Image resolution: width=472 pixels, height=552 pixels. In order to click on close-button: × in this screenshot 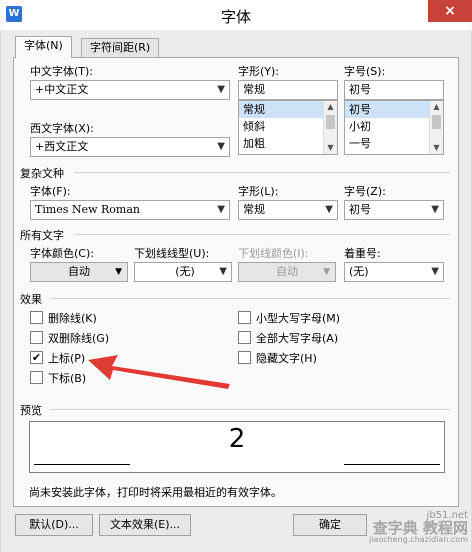, I will do `click(450, 11)`.